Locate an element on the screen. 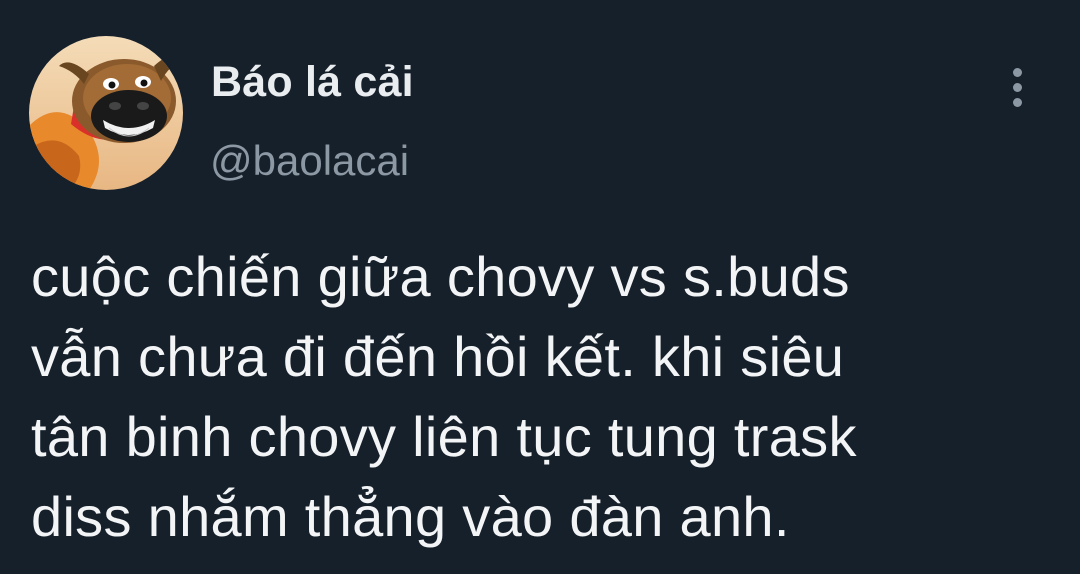 This screenshot has height=574, width=1080. cartoon-buffalo-avatar-icon is located at coordinates (106, 113).